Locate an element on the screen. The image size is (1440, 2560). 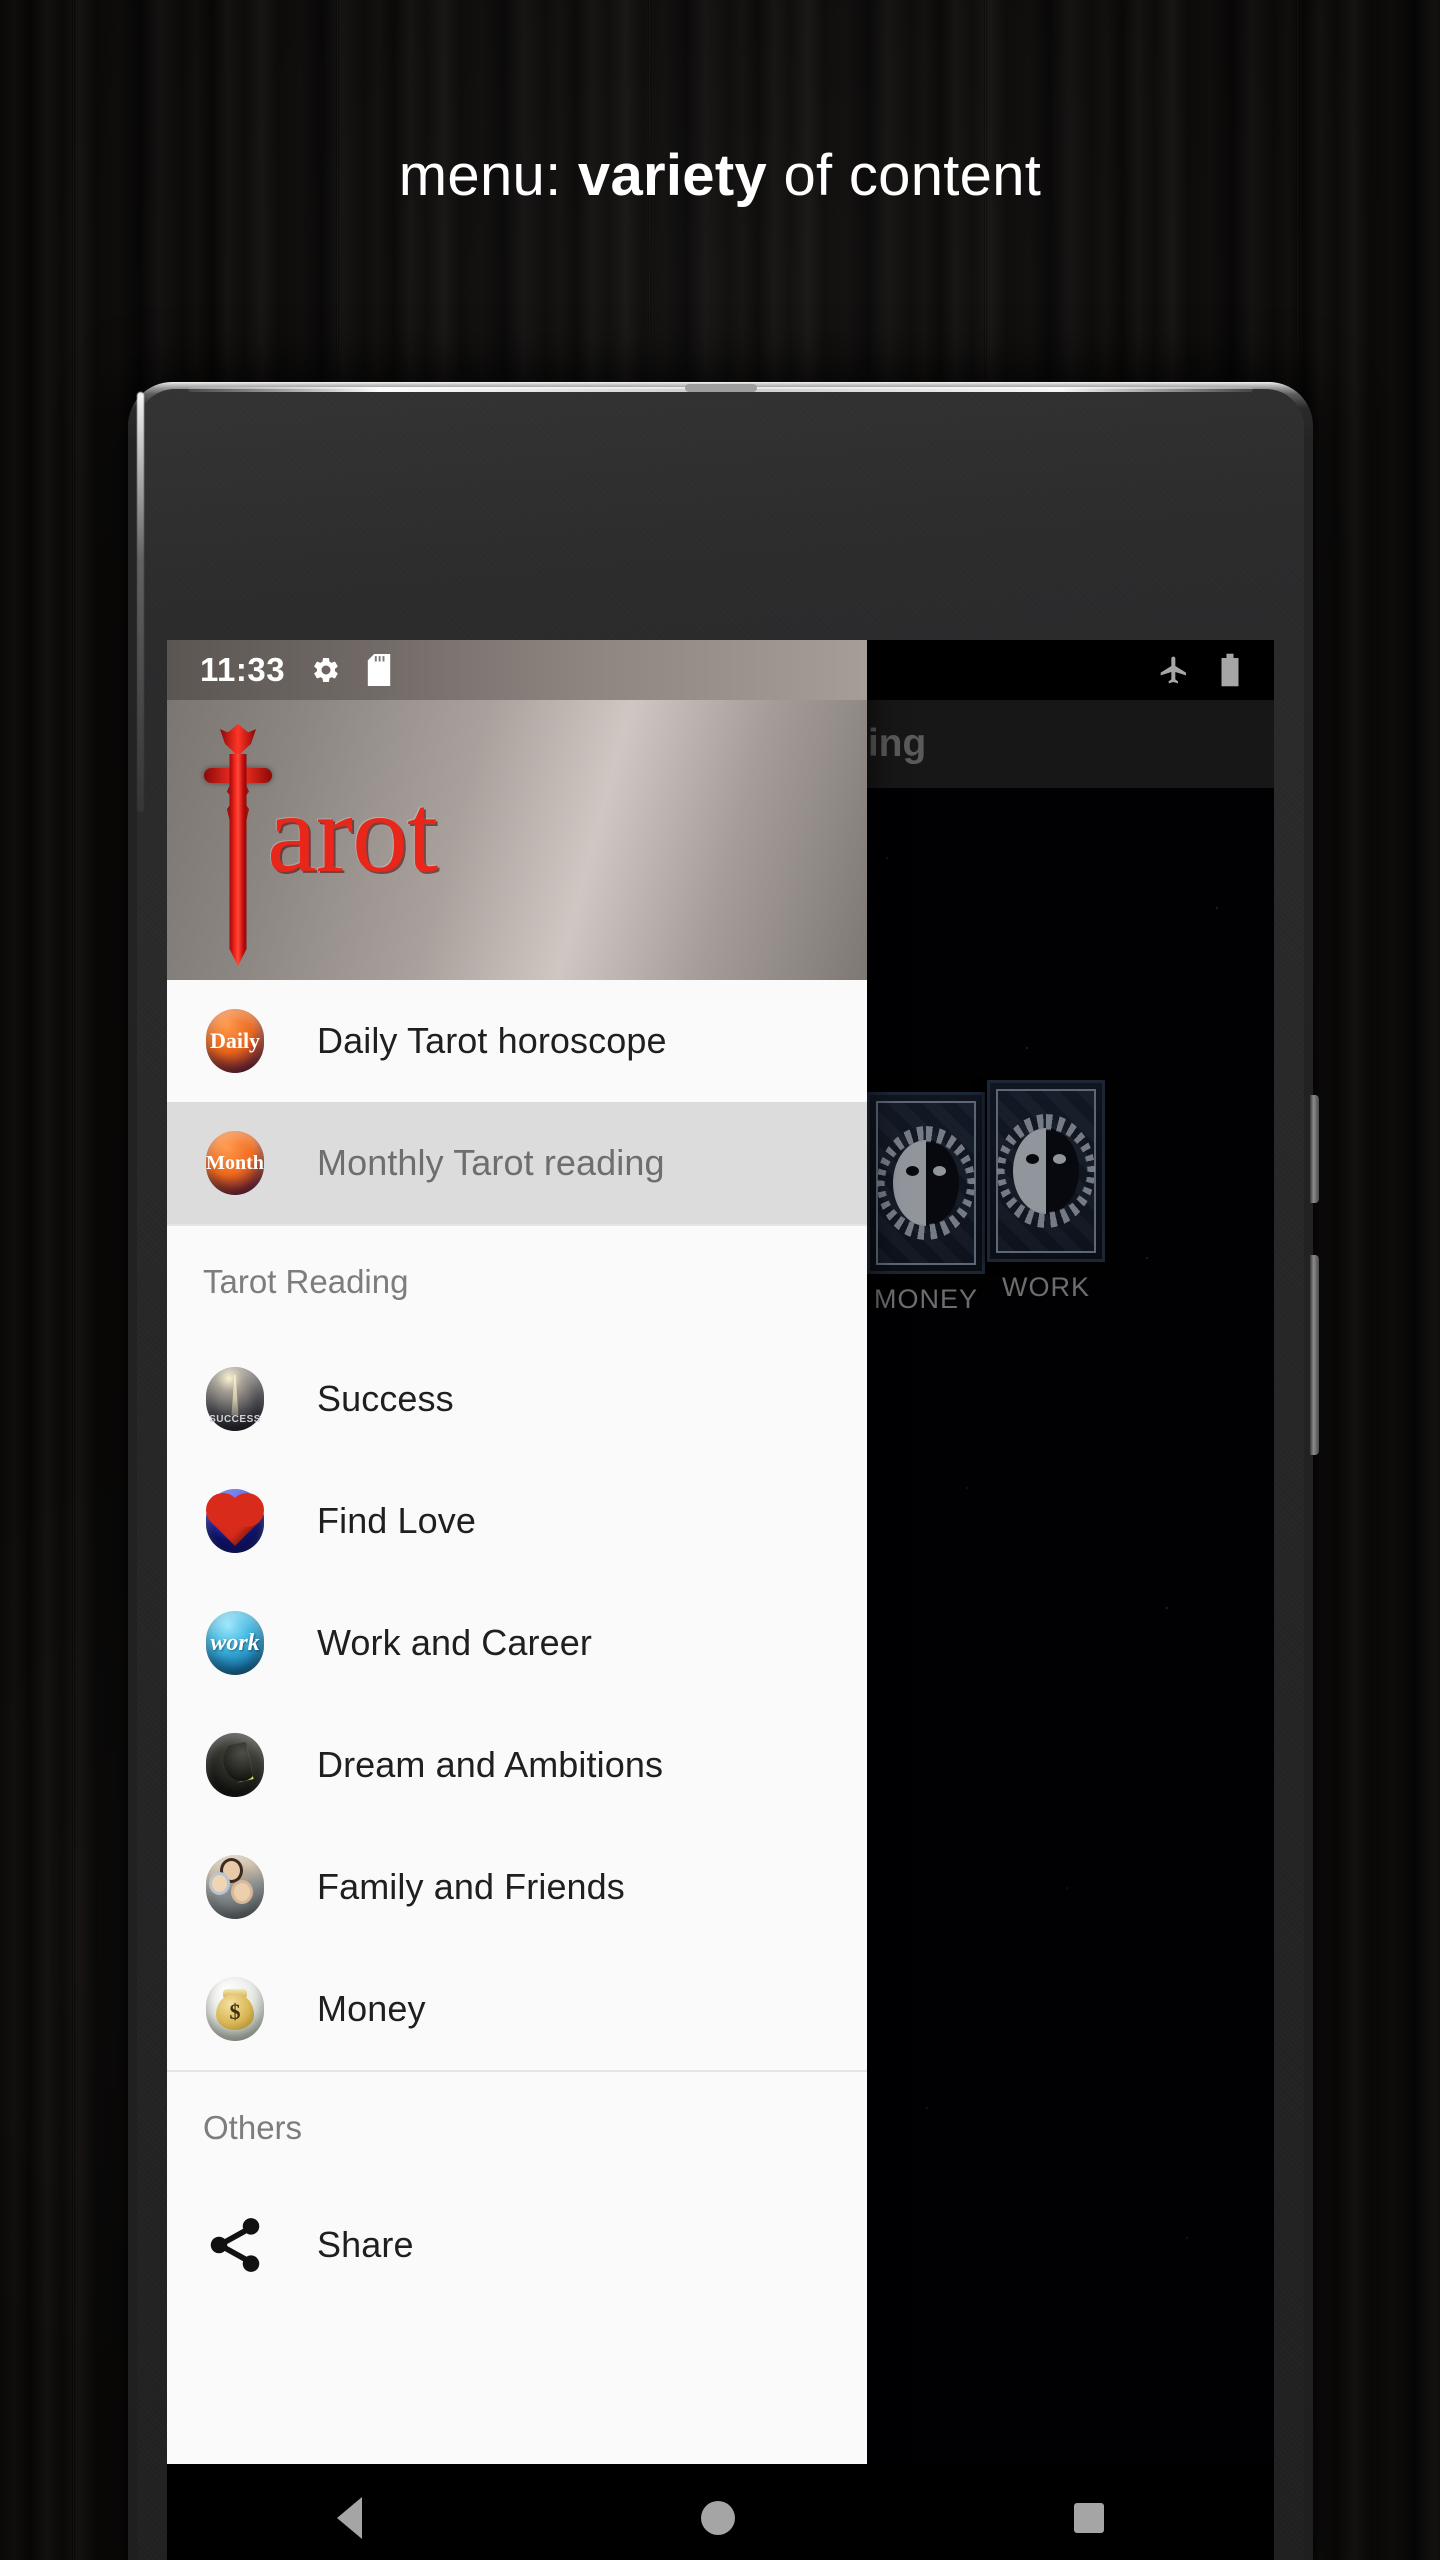
money-bag-symbol: $ is located at coordinates (235, 2011).